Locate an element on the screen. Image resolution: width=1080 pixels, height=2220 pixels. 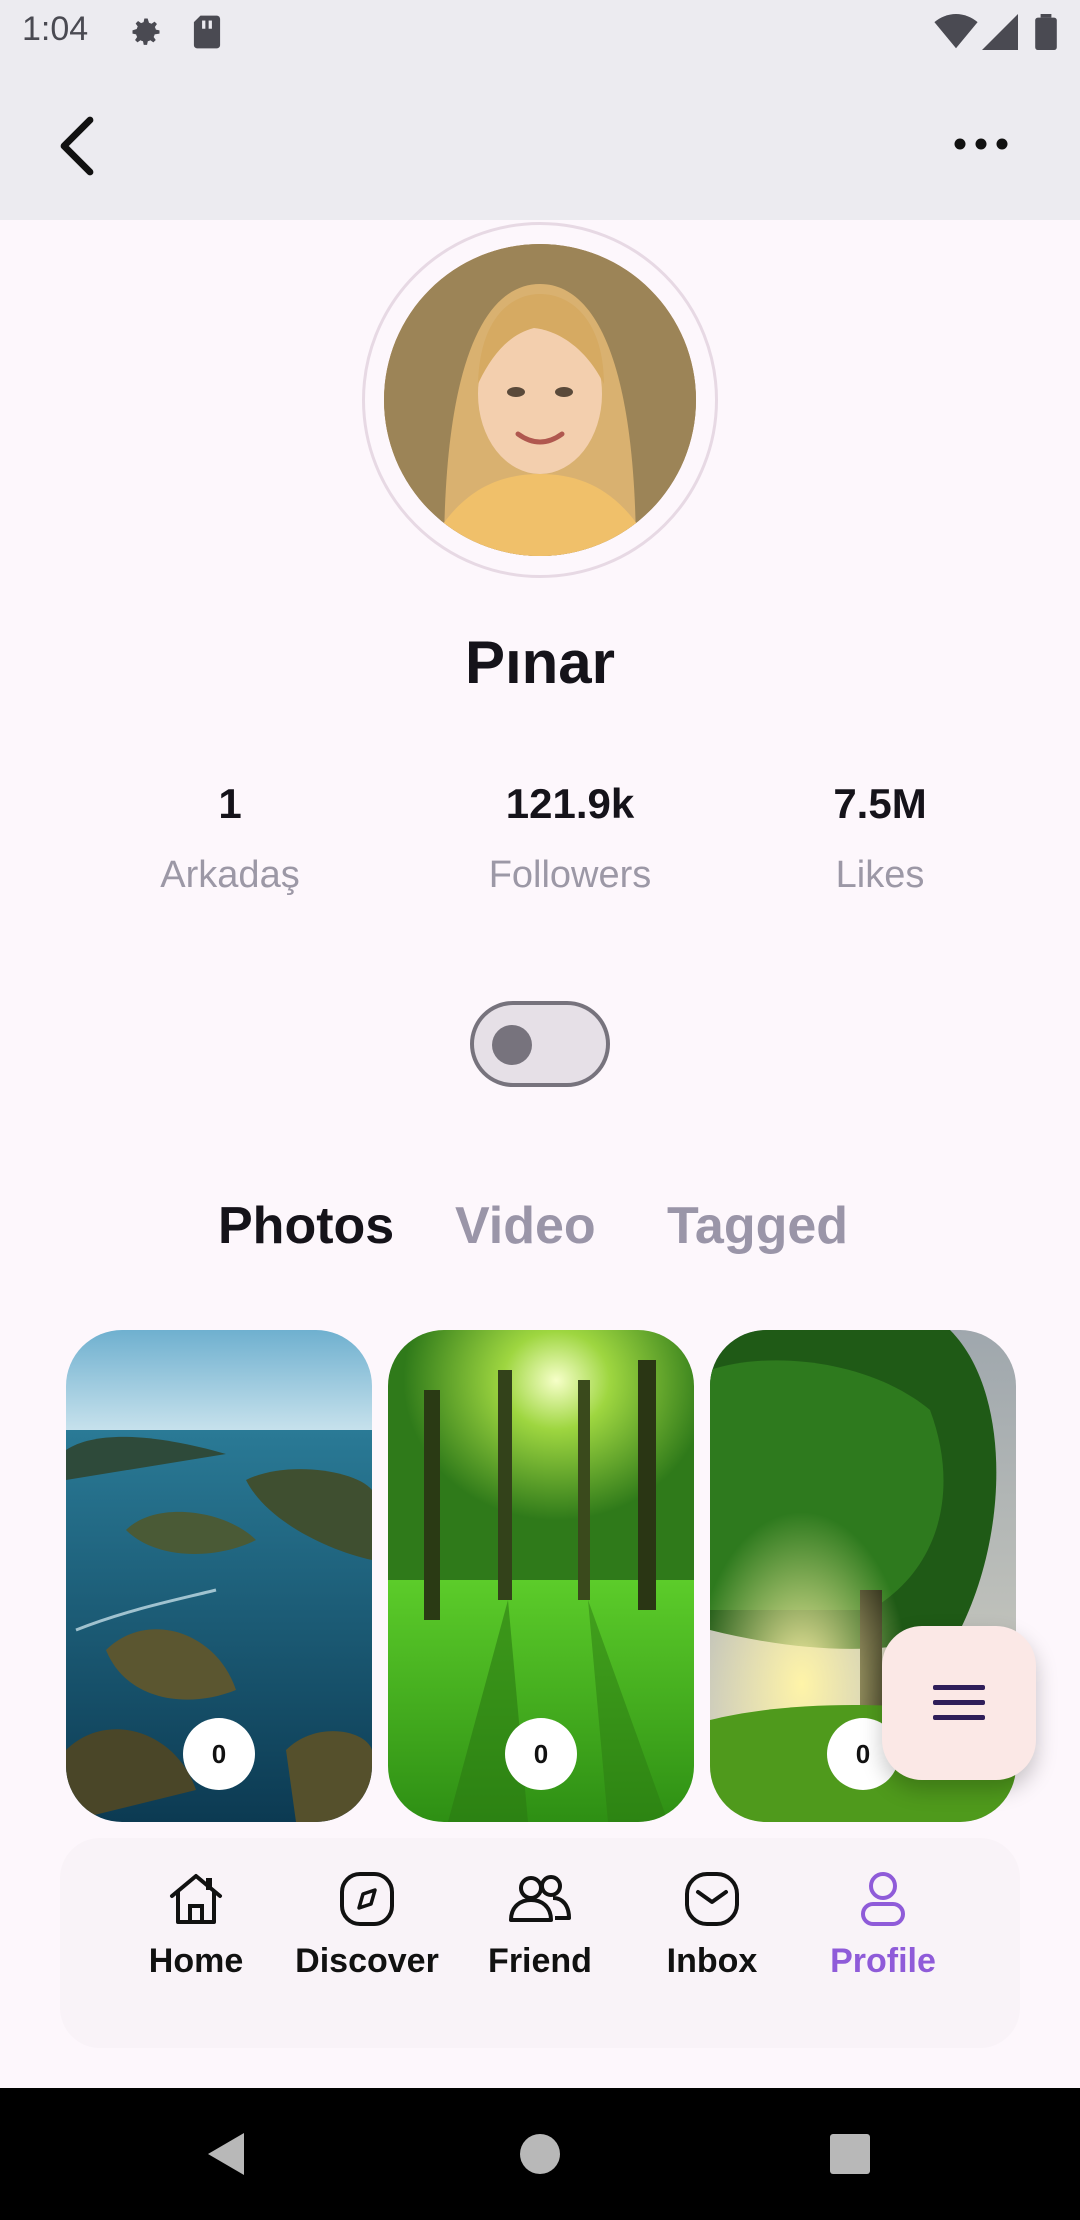
more-horizontal-icon is located at coordinates (981, 144).